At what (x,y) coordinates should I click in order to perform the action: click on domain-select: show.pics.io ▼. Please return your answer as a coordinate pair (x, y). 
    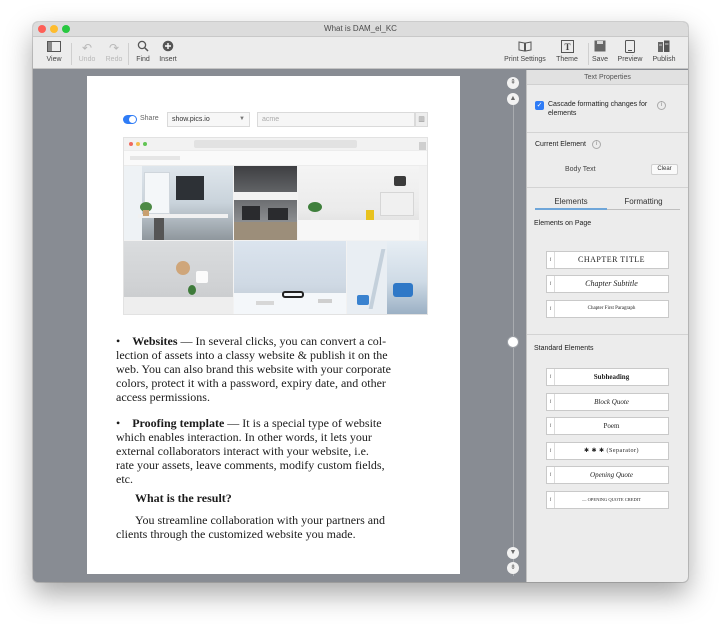
    Looking at the image, I should click on (208, 119).